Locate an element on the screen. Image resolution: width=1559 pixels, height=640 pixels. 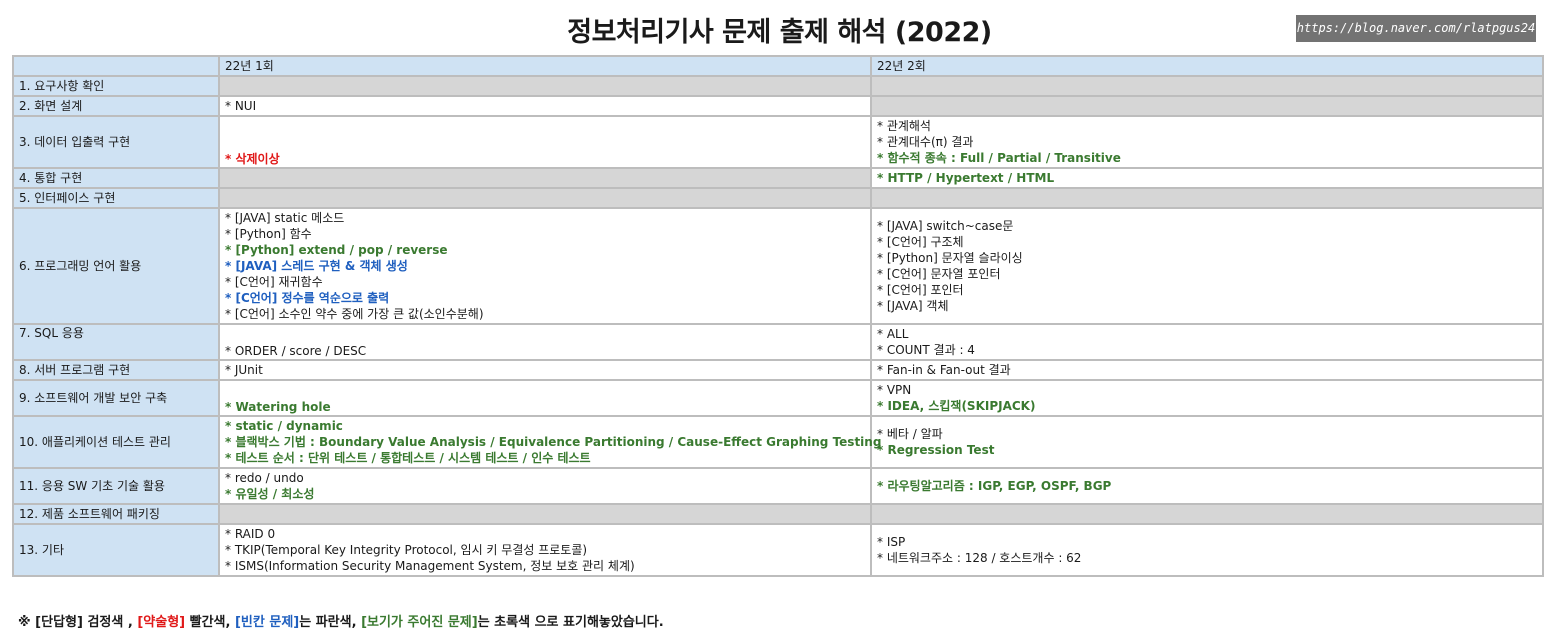
topic-item: * 라우팅알고리즘 : IGP, EGP, OSPF, BGP is located at coordinates (994, 486).